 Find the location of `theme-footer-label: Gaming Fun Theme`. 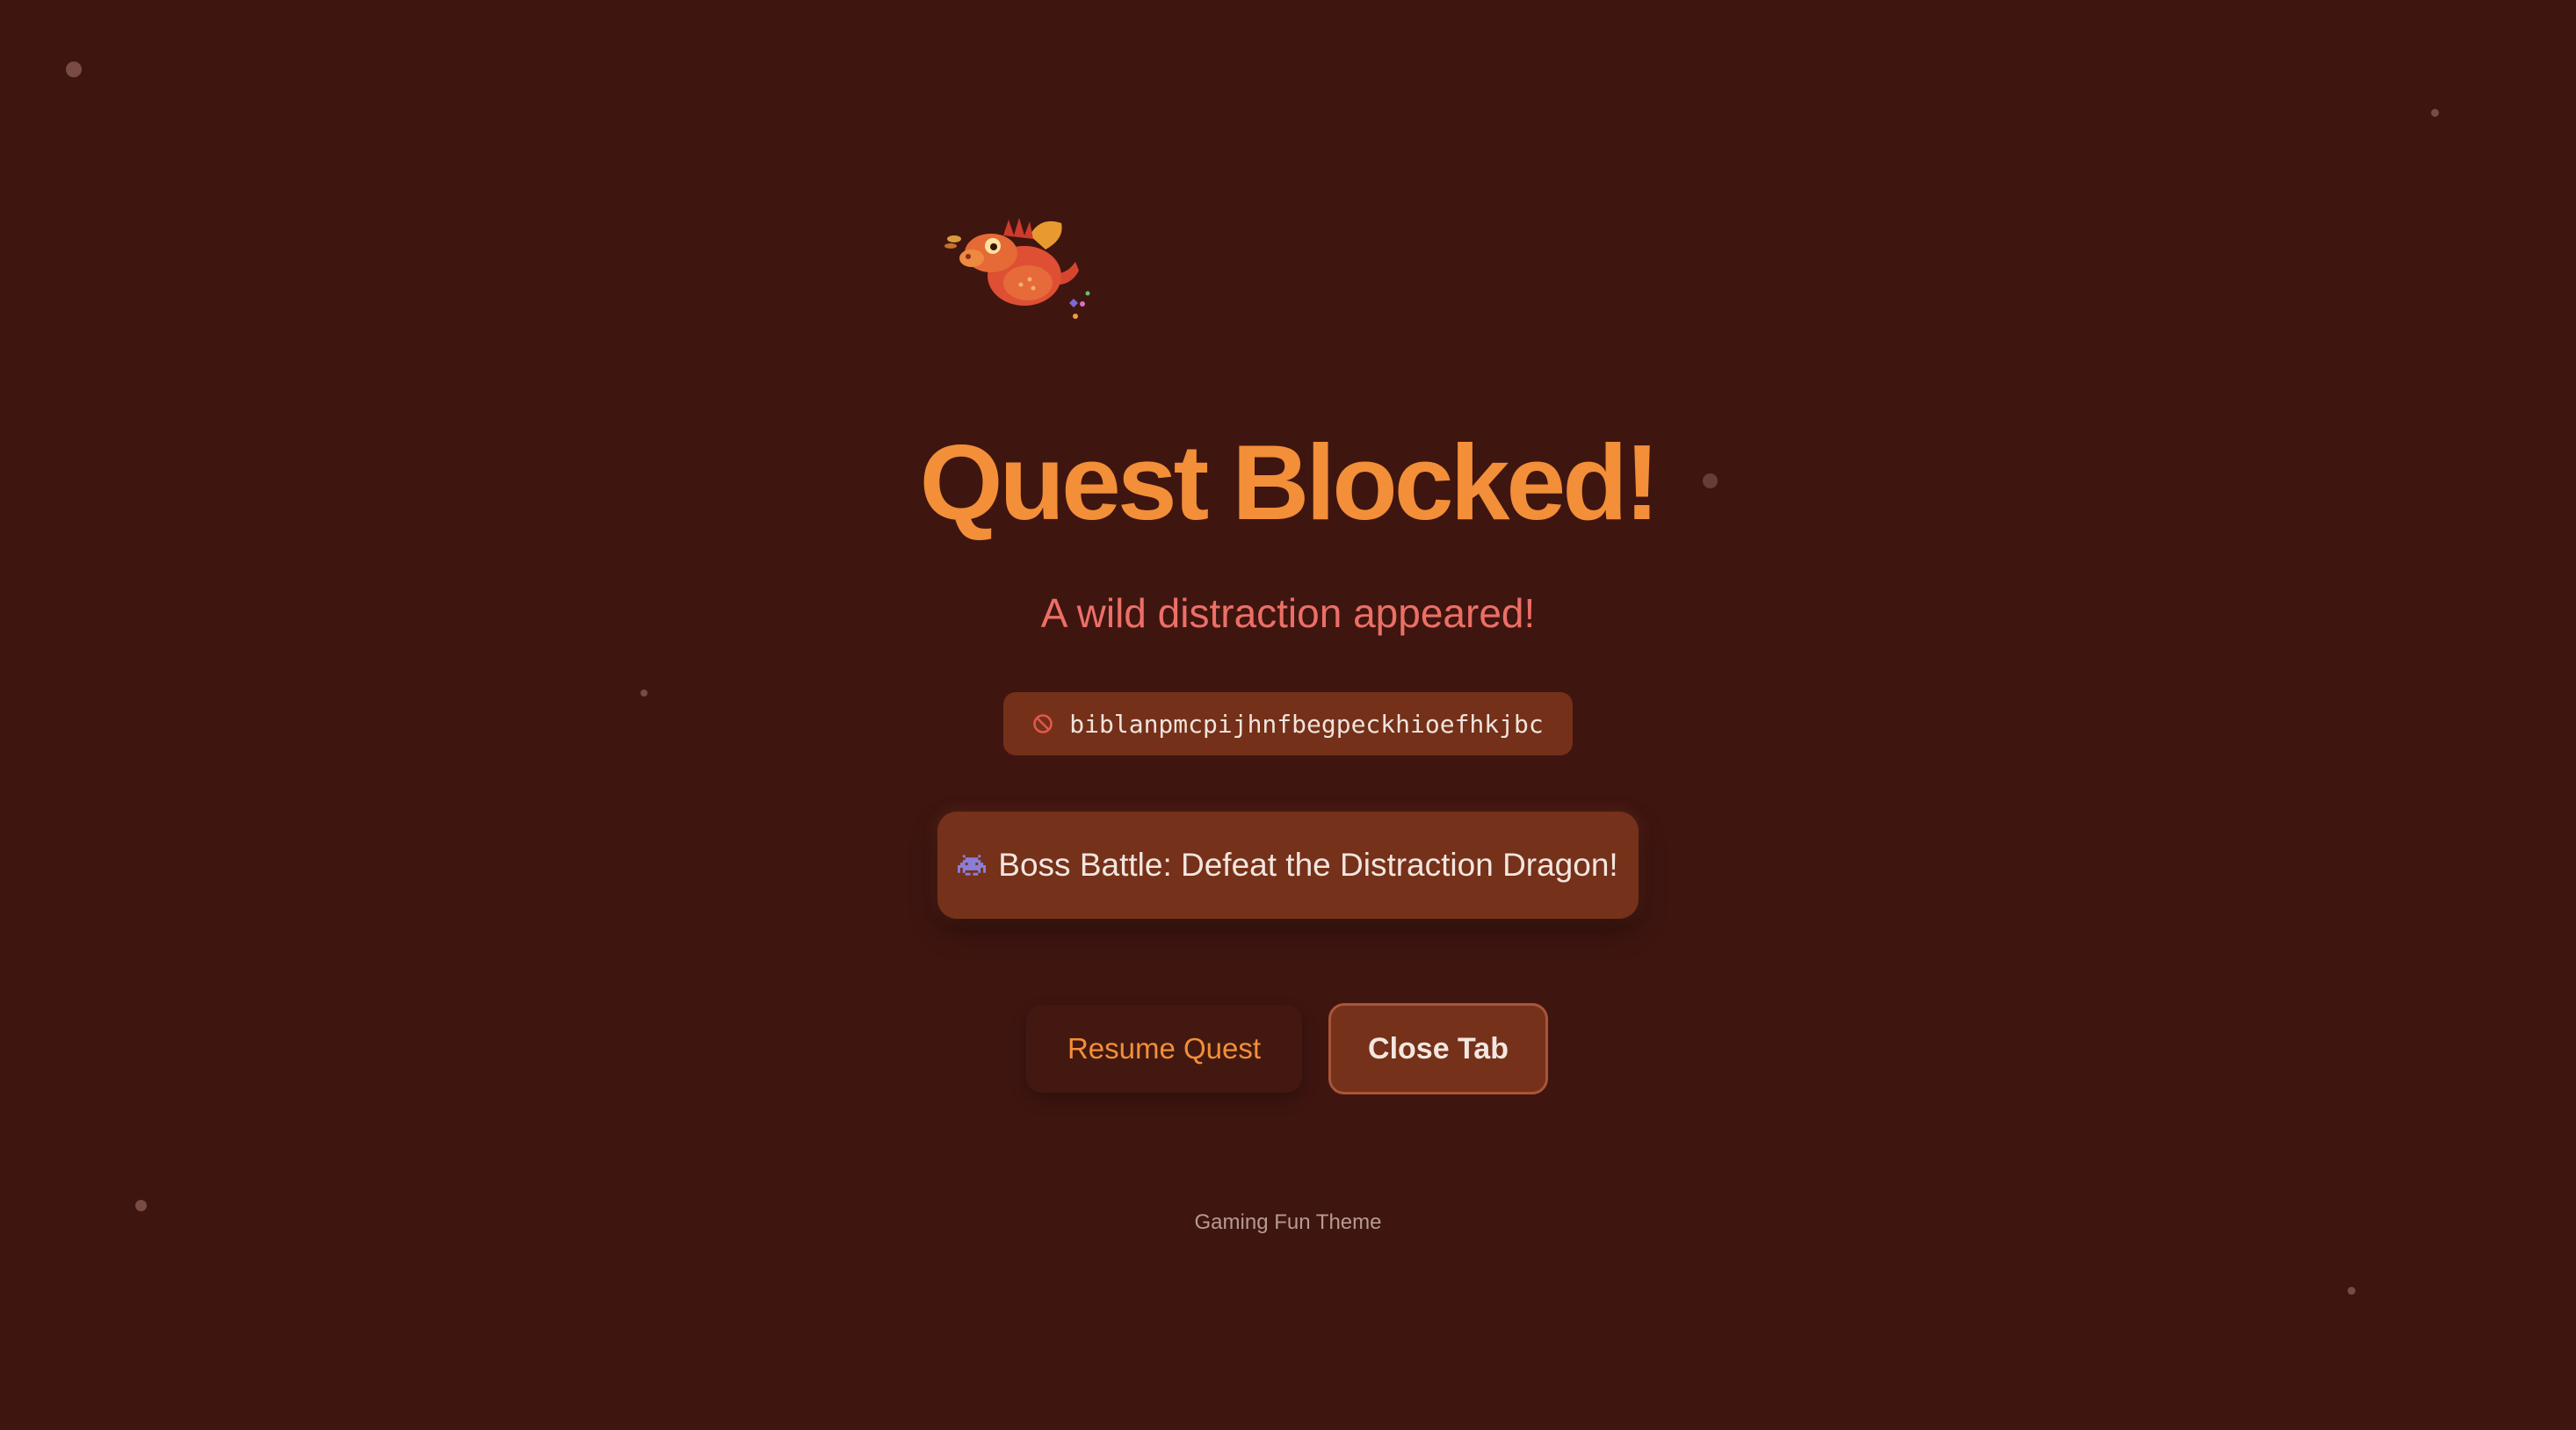

theme-footer-label: Gaming Fun Theme is located at coordinates (1288, 1222).